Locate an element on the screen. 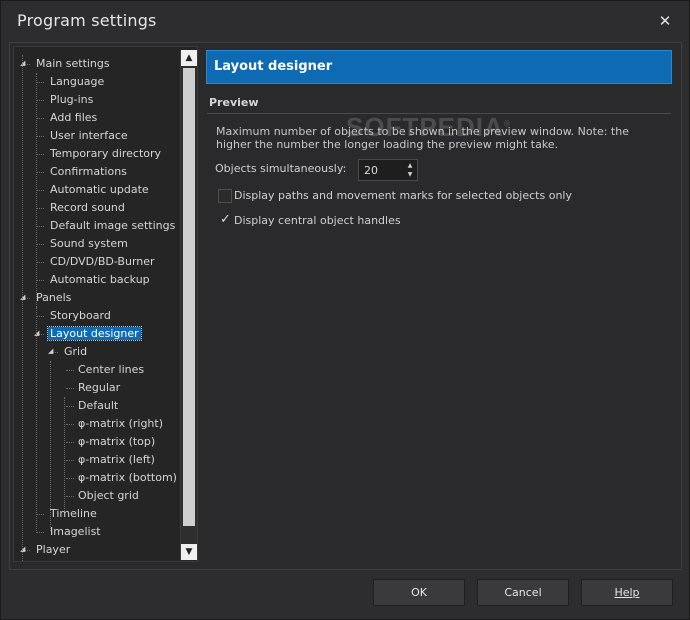 The width and height of the screenshot is (690, 620). tree-item: Player is located at coordinates (53, 549).